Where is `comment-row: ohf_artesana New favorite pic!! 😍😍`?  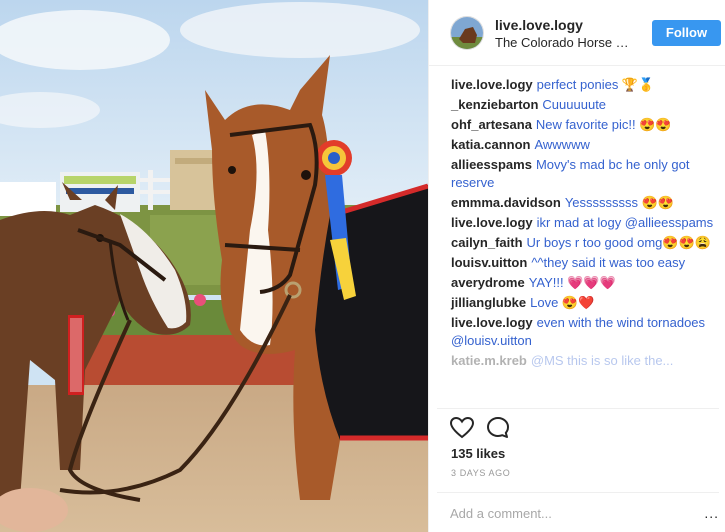
comment-row: ohf_artesana New favorite pic!! 😍😍 is located at coordinates (583, 125).